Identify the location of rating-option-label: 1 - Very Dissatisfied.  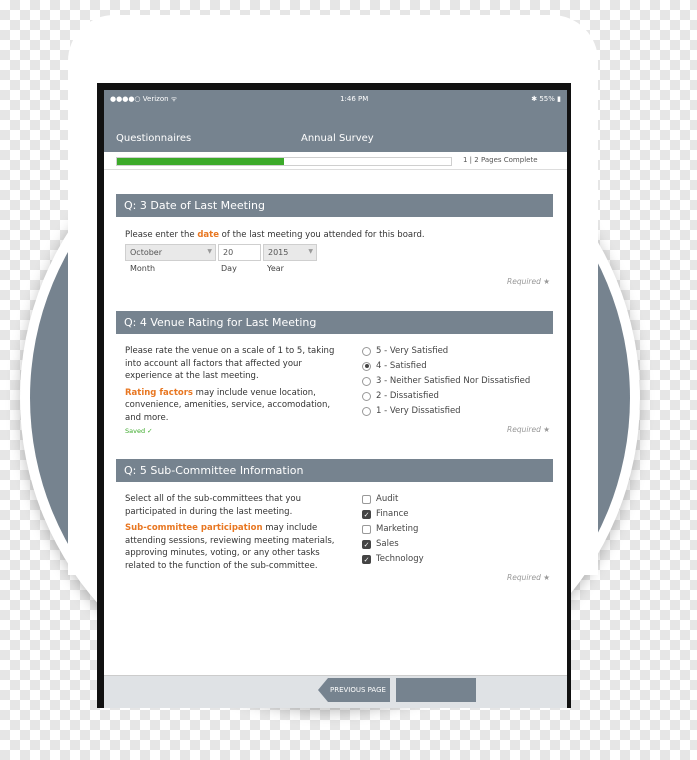
(418, 411).